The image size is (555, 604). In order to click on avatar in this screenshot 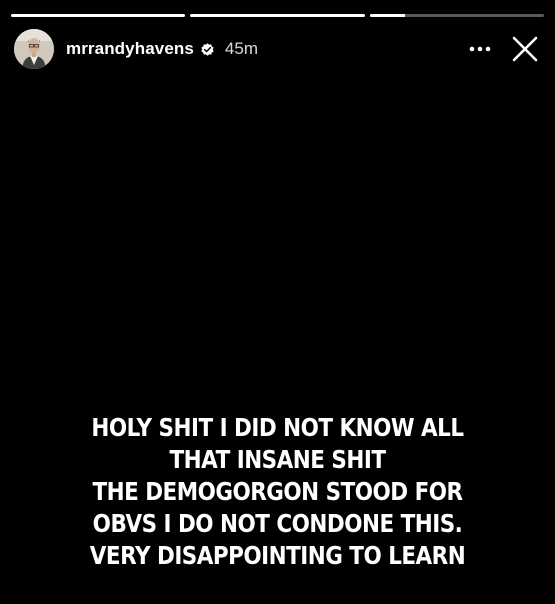, I will do `click(34, 49)`.